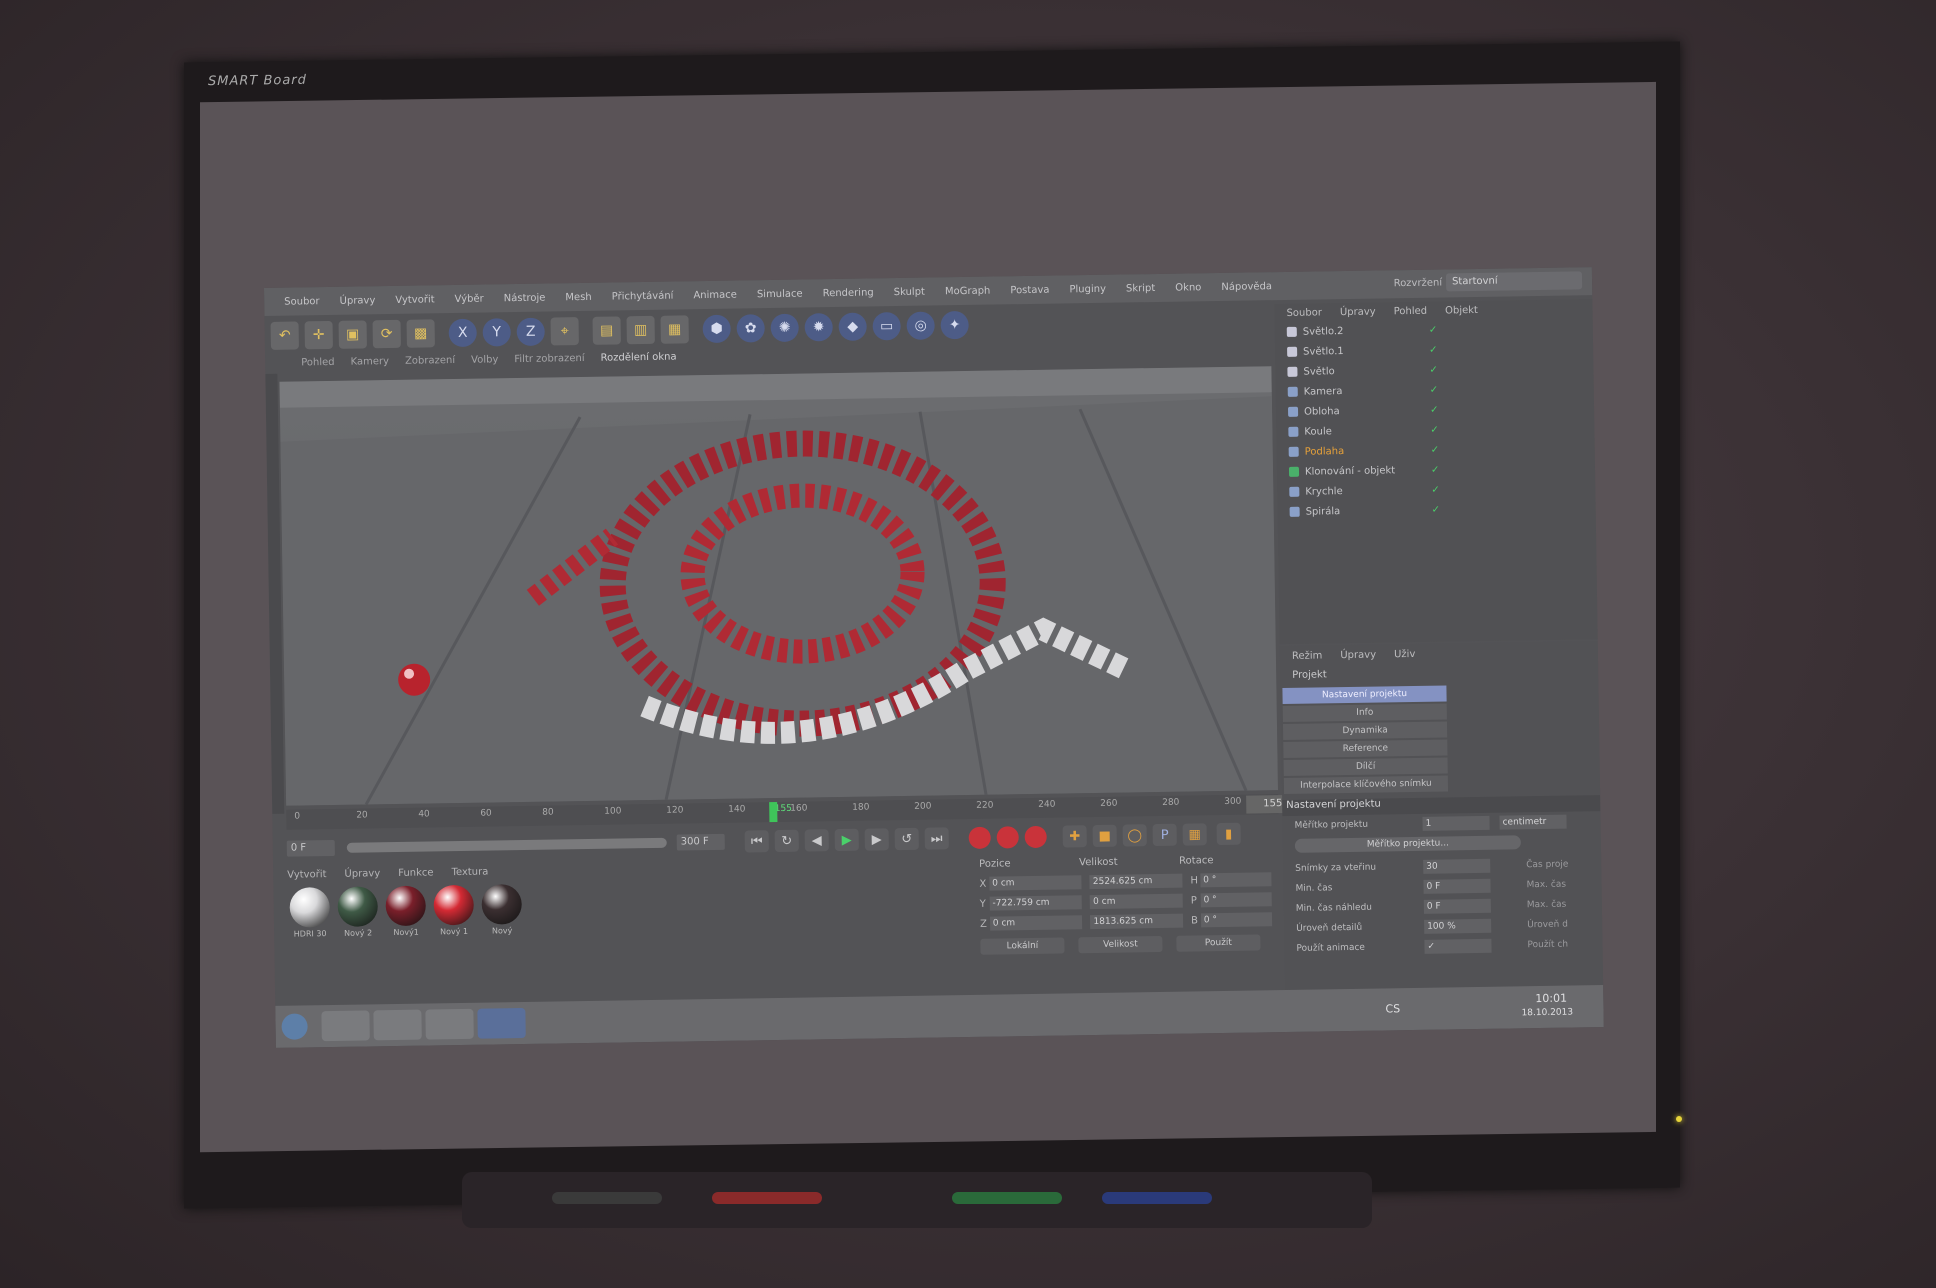 The height and width of the screenshot is (1288, 1936). I want to click on material-swatch: Nový, so click(501, 910).